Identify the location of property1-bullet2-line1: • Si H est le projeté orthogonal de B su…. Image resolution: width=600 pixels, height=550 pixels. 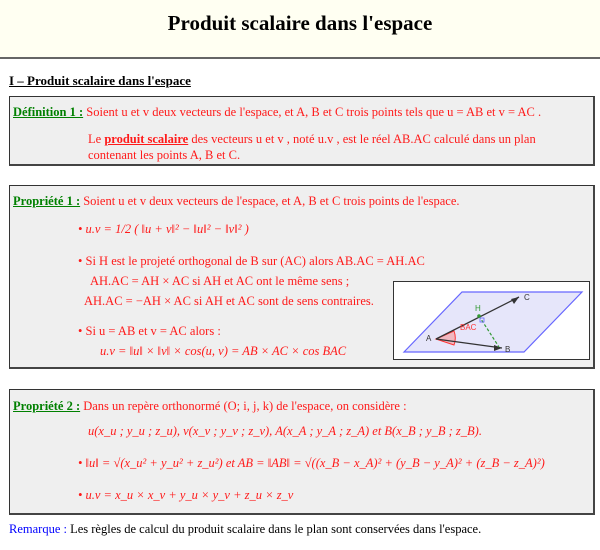
(251, 261).